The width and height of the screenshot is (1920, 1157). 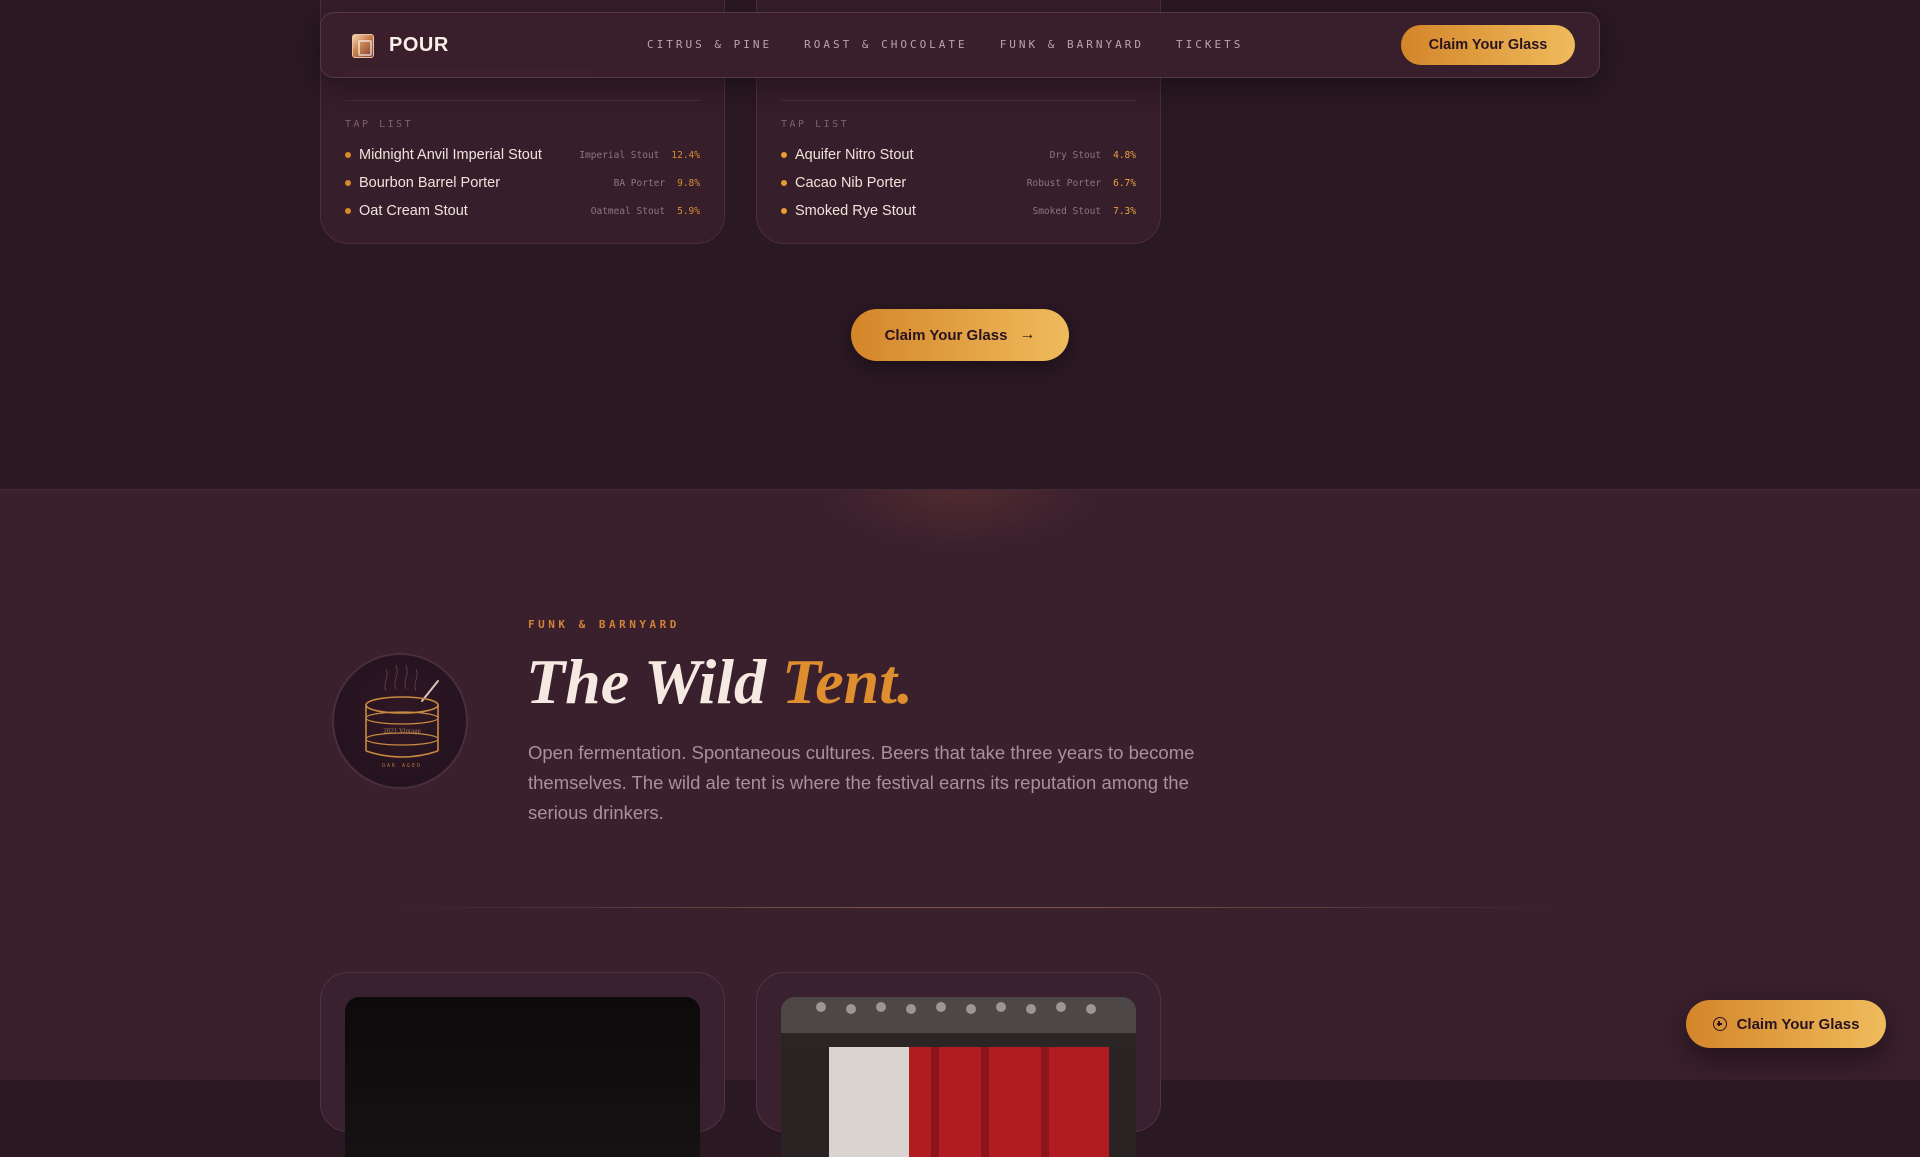 I want to click on beer-style: Imperial Stout, so click(x=619, y=155).